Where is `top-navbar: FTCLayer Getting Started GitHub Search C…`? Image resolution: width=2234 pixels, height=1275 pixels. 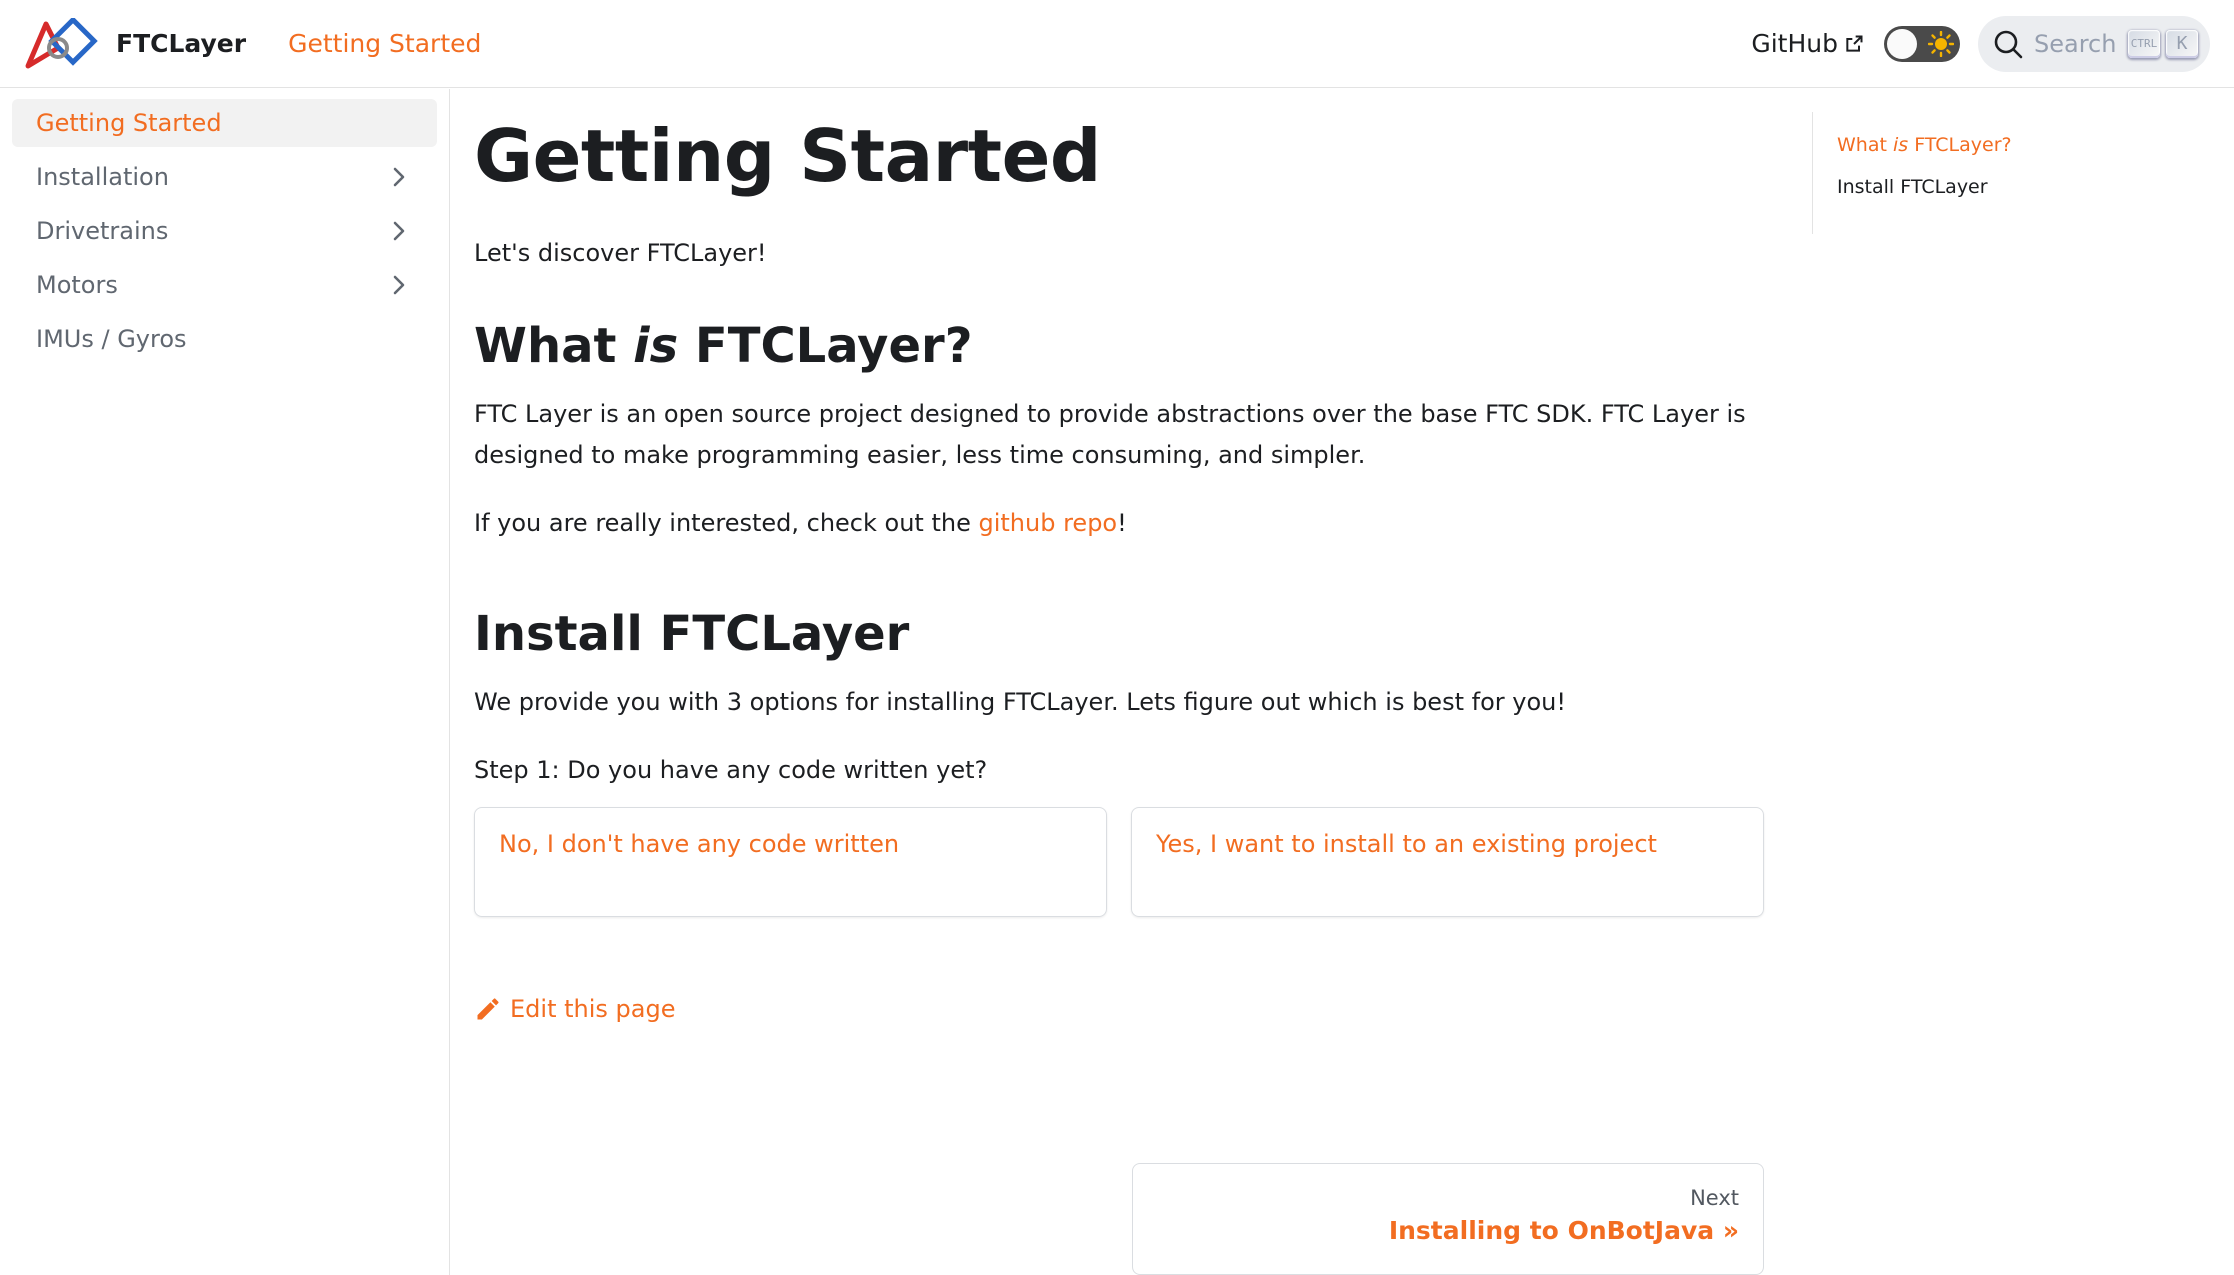
top-navbar: FTCLayer Getting Started GitHub Search C… is located at coordinates (1117, 44).